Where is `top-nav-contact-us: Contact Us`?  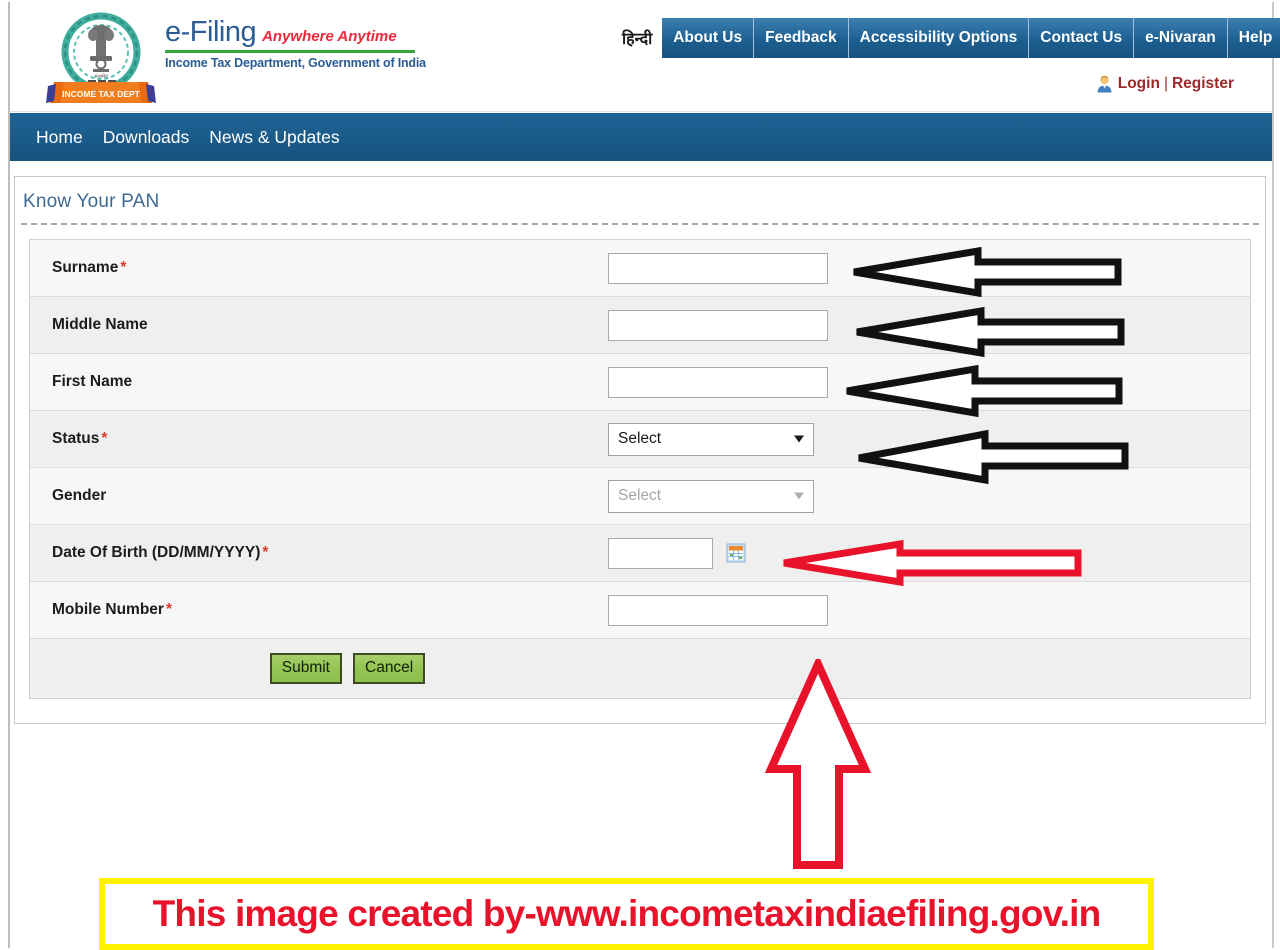
top-nav-contact-us: Contact Us is located at coordinates (1082, 38).